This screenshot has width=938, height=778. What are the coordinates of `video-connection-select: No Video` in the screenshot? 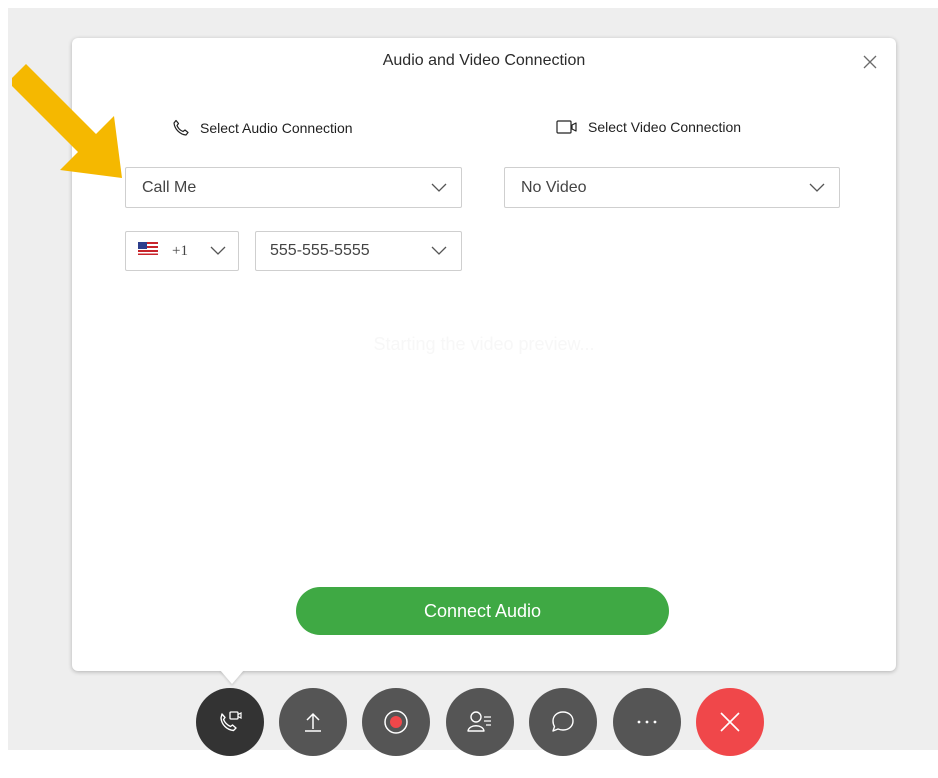 It's located at (672, 187).